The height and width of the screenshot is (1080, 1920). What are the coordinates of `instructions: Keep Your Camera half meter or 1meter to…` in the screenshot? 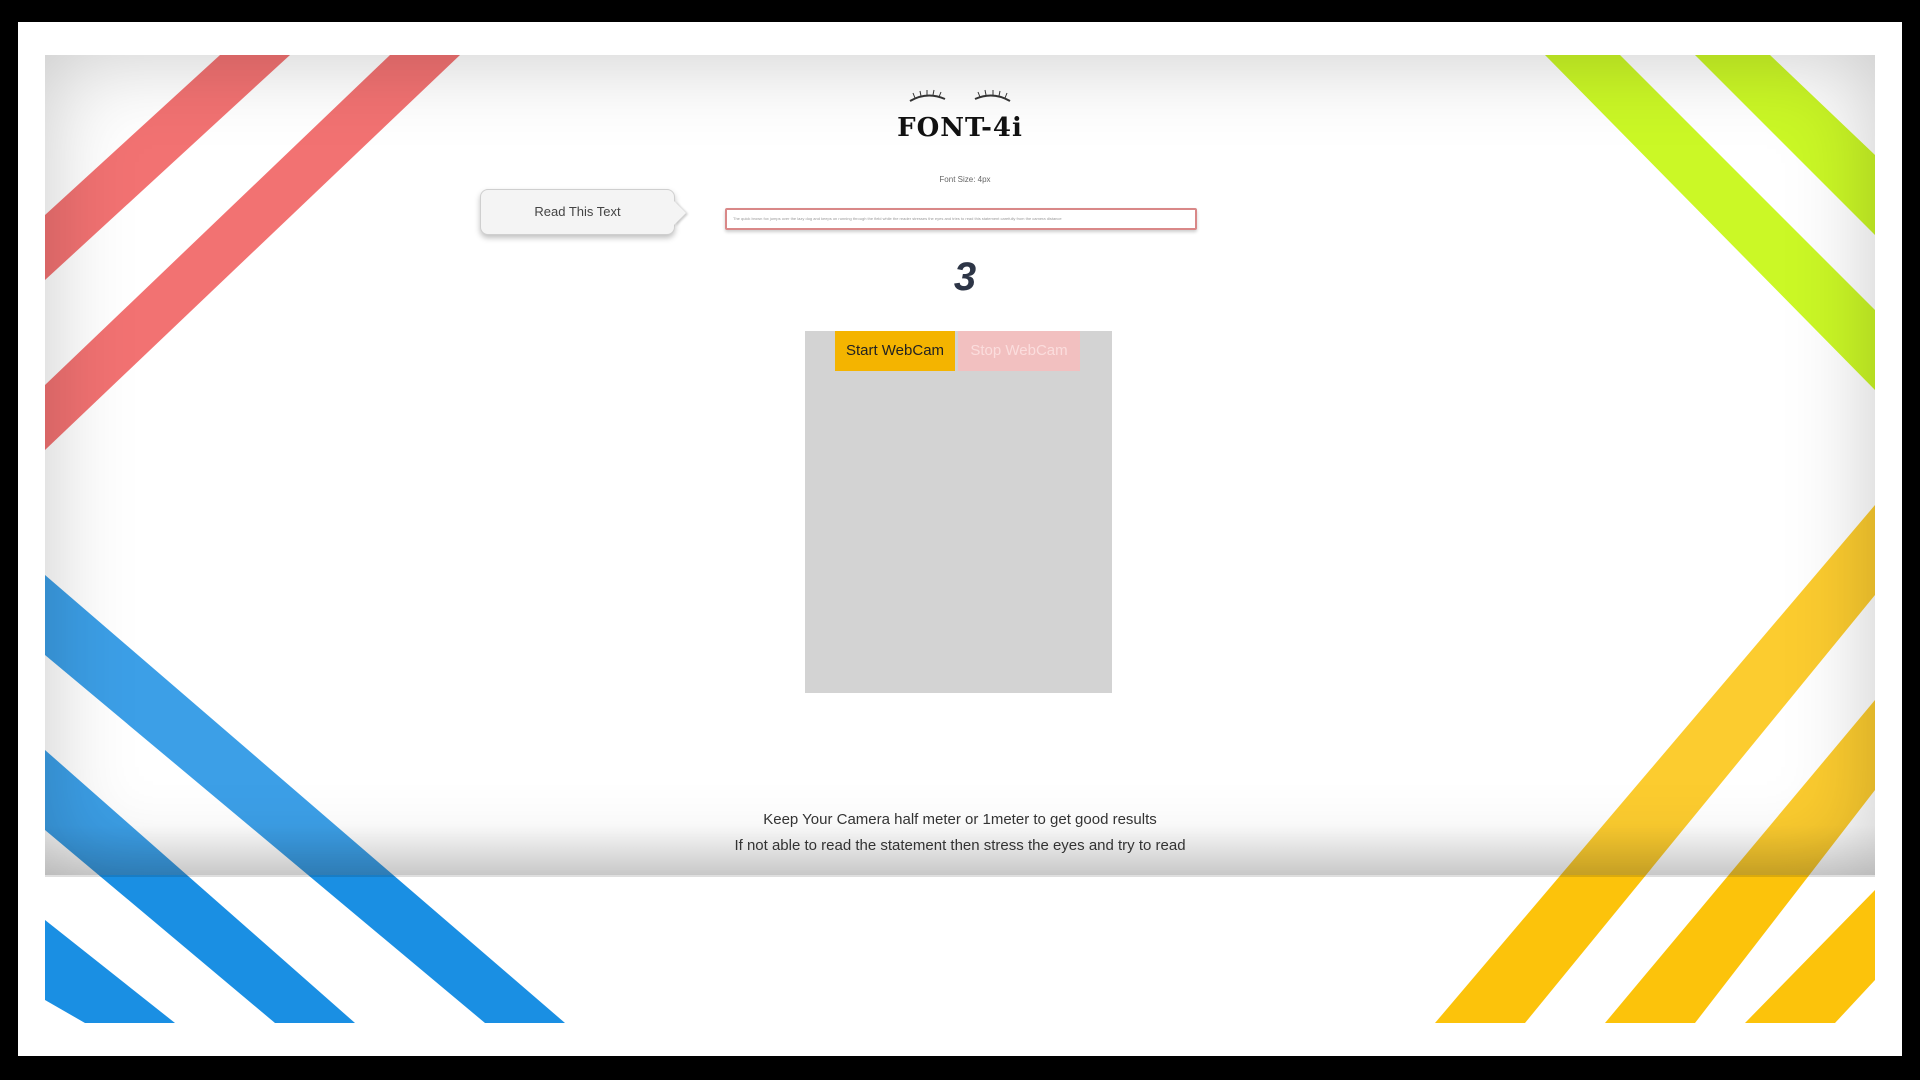 It's located at (960, 833).